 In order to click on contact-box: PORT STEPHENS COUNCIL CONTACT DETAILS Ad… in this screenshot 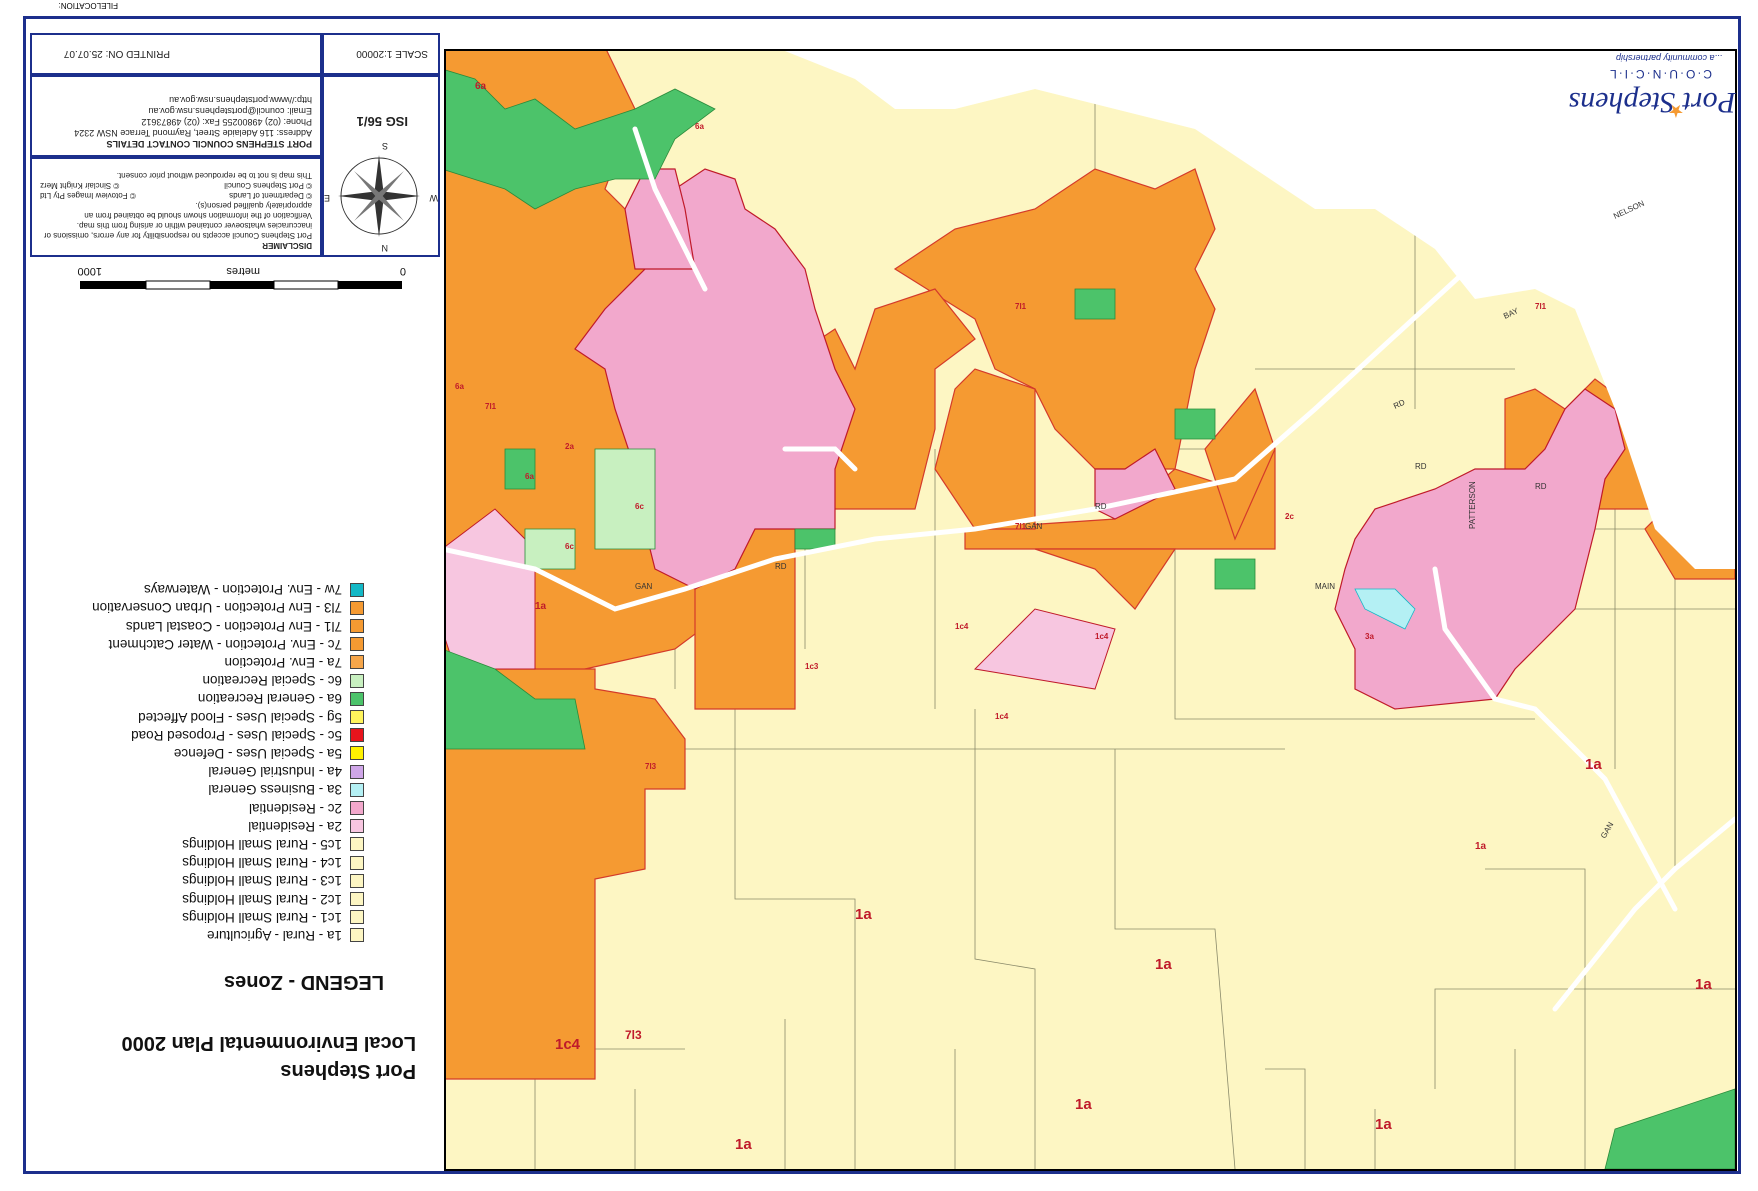, I will do `click(176, 116)`.